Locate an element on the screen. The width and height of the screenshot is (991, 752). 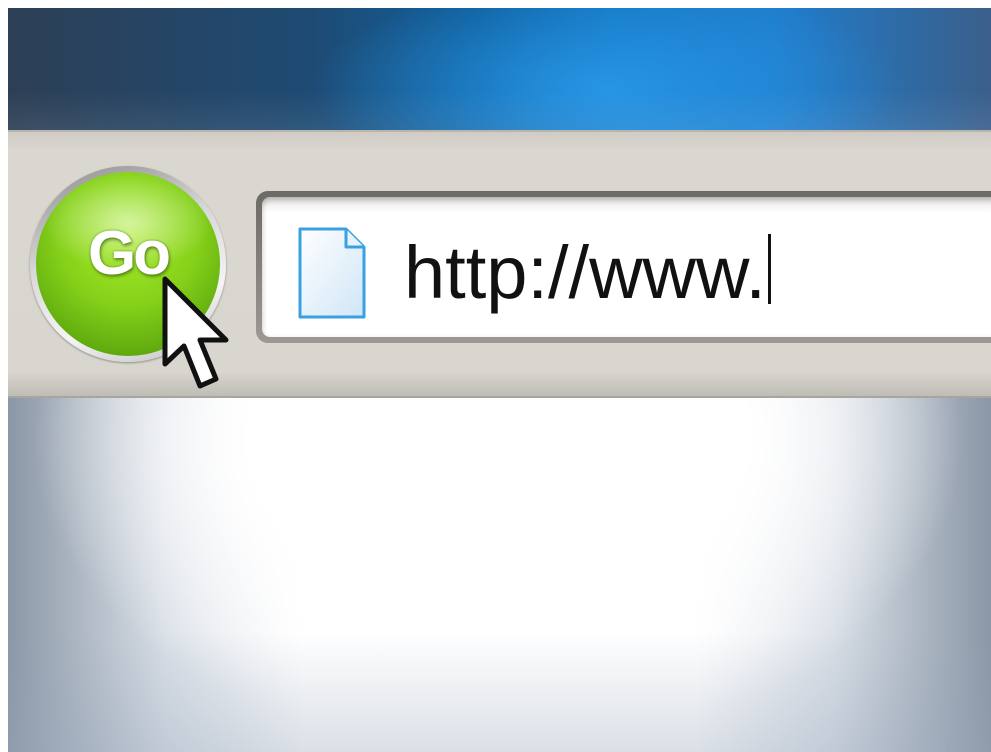
address-input: http://www. is located at coordinates (626, 267).